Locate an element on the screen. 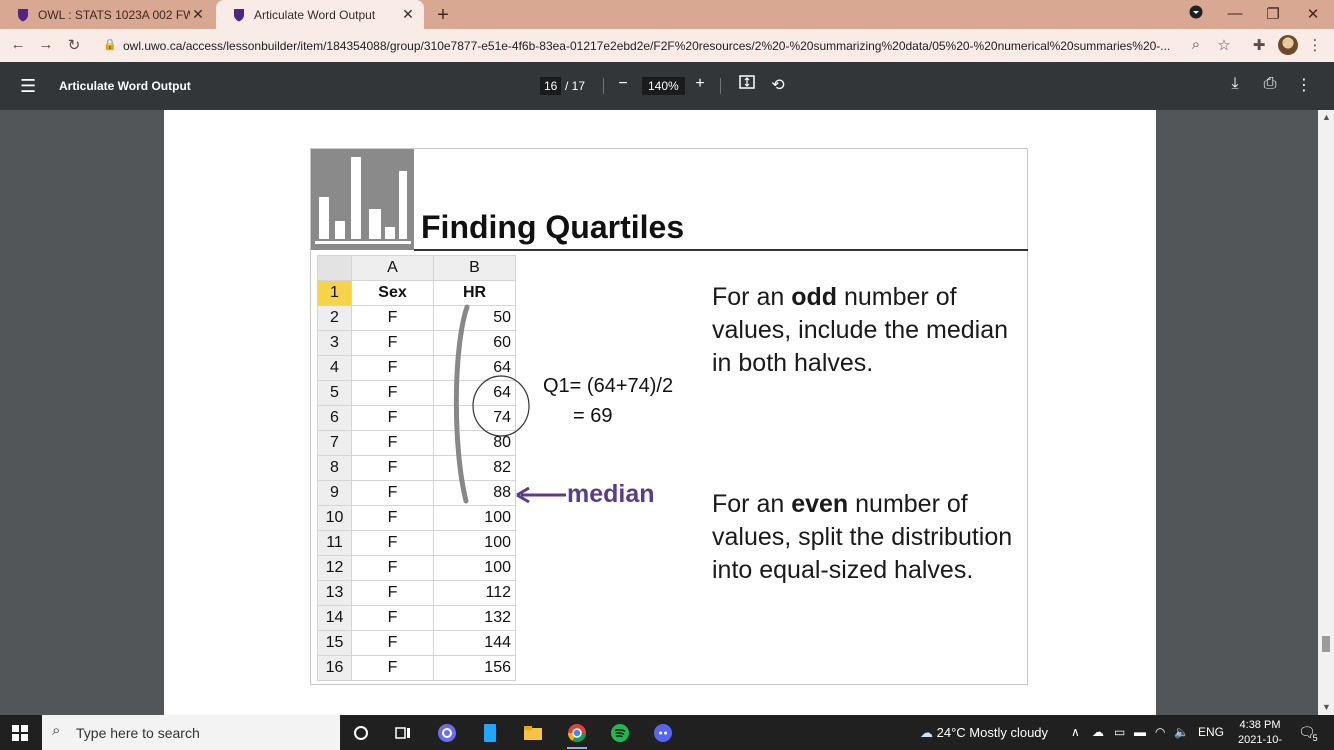 The width and height of the screenshot is (1334, 750). tab-articulate: Articulate Word Output ✕ is located at coordinates (320, 14).